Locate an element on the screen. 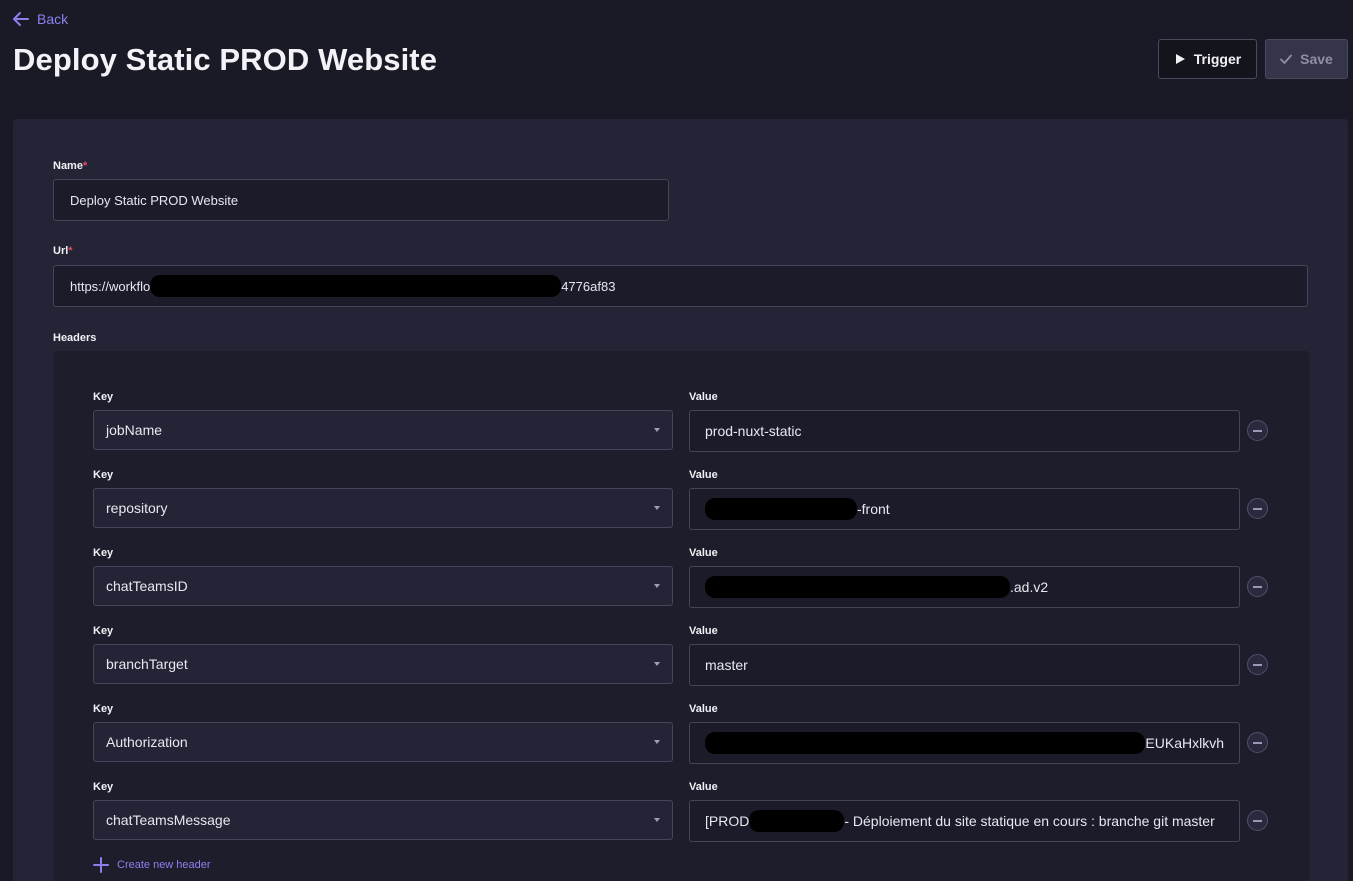 This screenshot has height=881, width=1353. header-row: Key Value jobName prod-nuxt-static is located at coordinates (681, 427).